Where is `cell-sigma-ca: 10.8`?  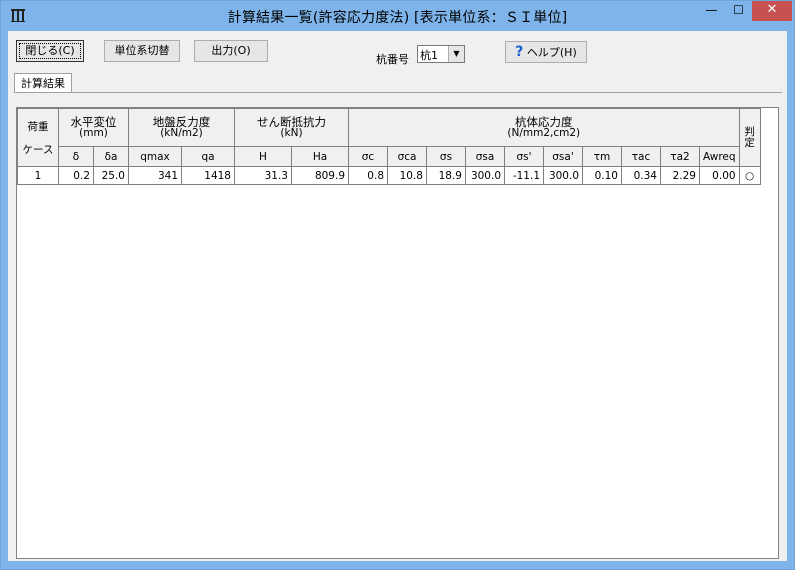 cell-sigma-ca: 10.8 is located at coordinates (407, 175).